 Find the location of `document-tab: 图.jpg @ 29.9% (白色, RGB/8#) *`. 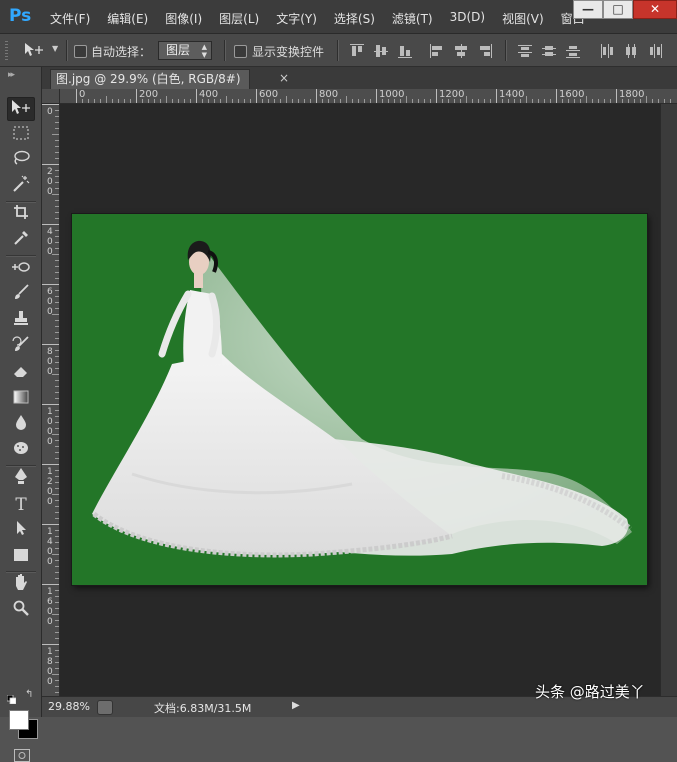

document-tab: 图.jpg @ 29.9% (白色, RGB/8#) * is located at coordinates (150, 86).